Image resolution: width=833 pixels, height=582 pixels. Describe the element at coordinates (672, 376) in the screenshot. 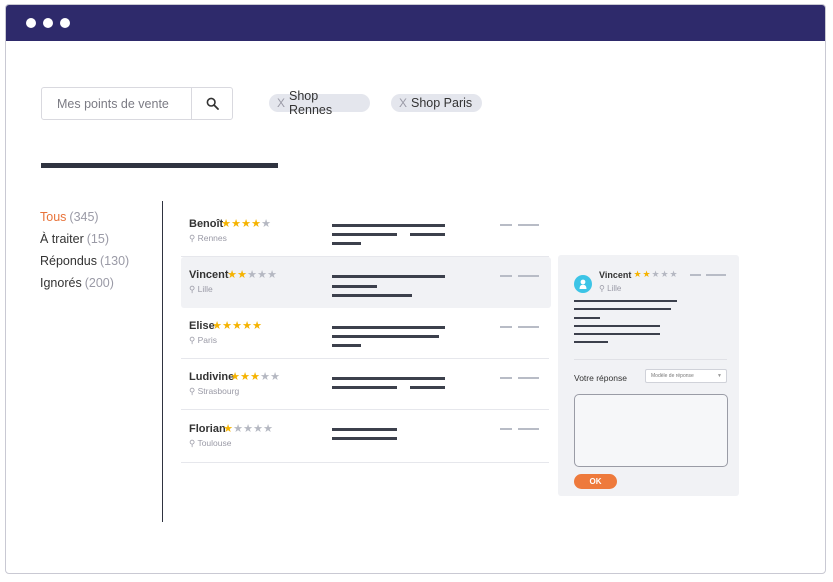

I see `select-value: Modèle de réponse` at that location.